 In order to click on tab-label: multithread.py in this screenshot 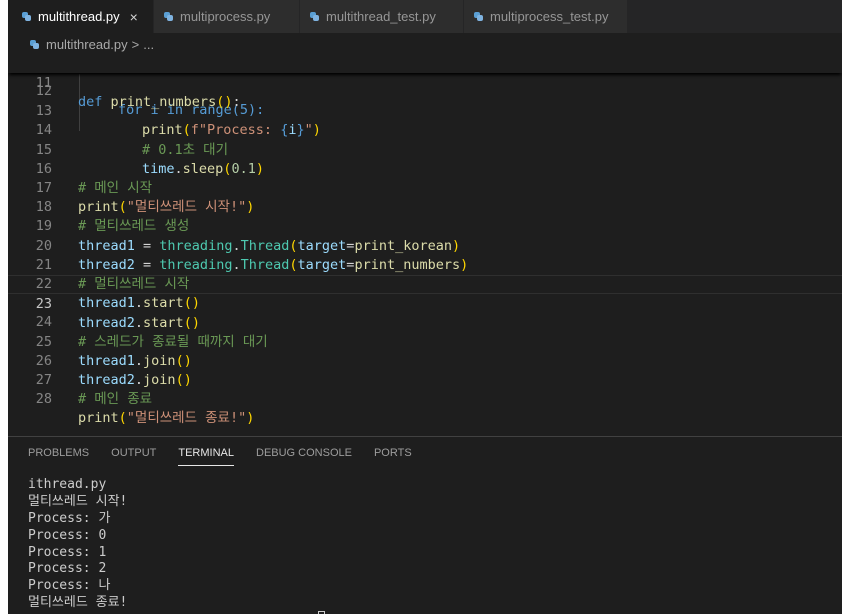, I will do `click(79, 16)`.